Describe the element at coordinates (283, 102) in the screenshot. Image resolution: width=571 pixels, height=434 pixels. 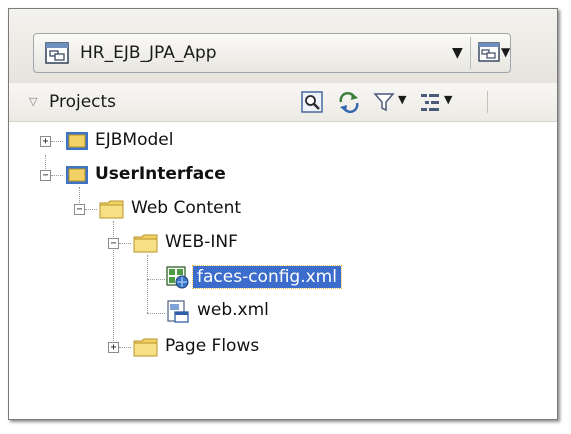
I see `projects-panel-header: ▽ Projects ▼ ▼` at that location.